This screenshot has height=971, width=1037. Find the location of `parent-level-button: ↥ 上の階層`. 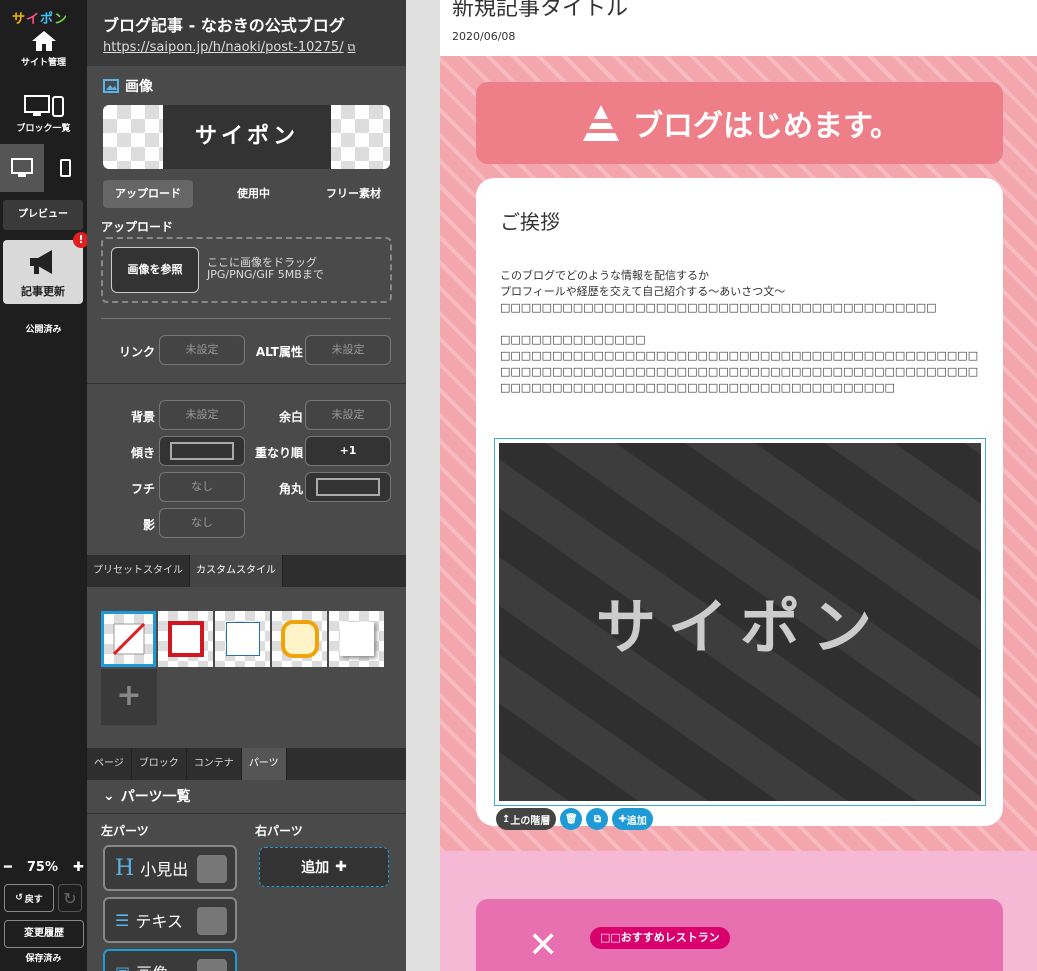

parent-level-button: ↥ 上の階層 is located at coordinates (526, 819).